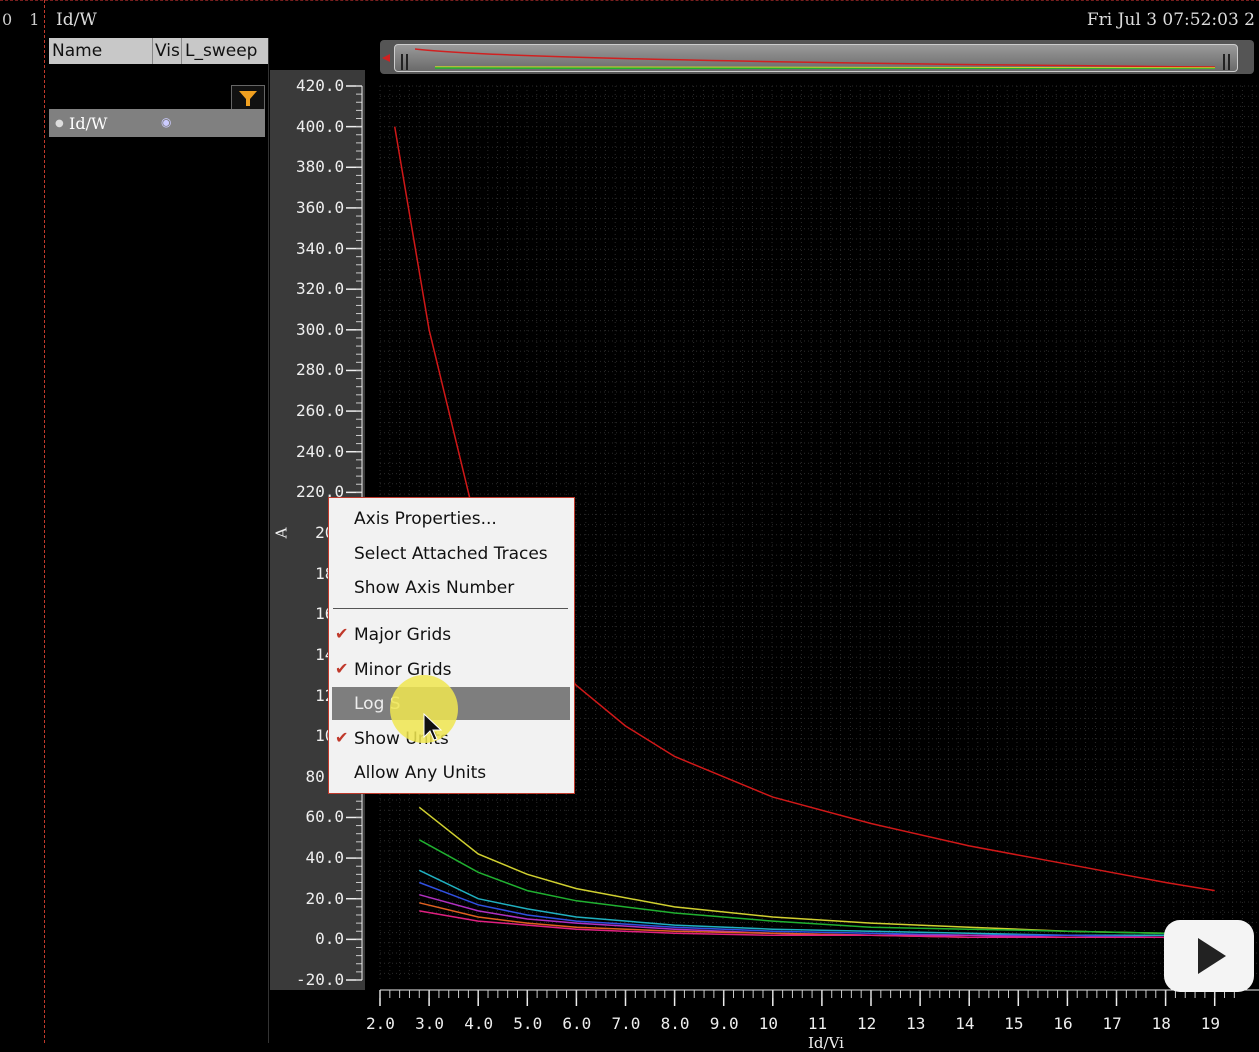  I want to click on menu-item-major-grids: ✔ Major Grids, so click(451, 634).